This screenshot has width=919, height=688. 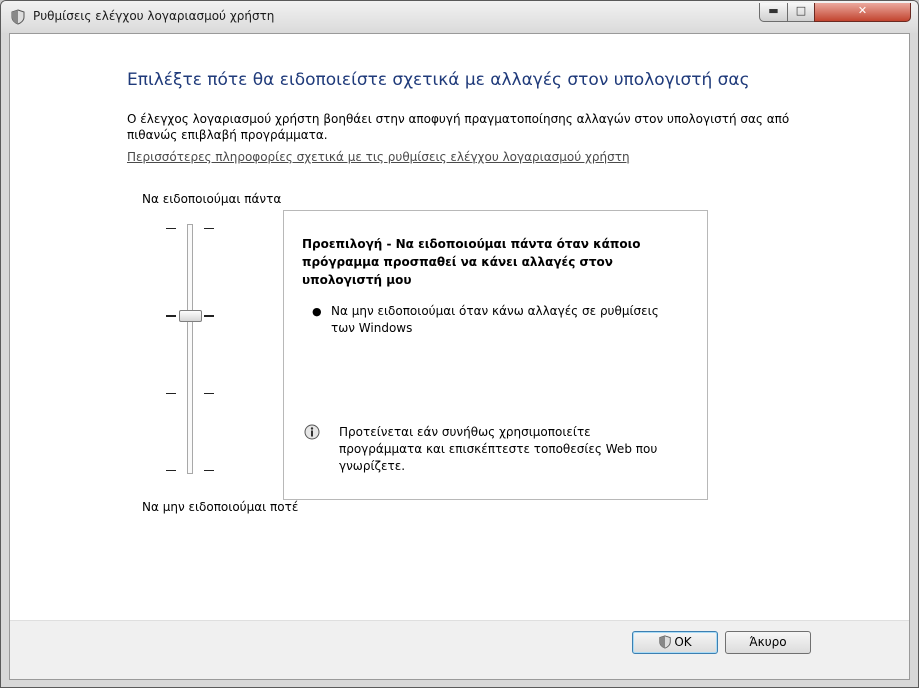 I want to click on ok-button: OK, so click(x=675, y=642).